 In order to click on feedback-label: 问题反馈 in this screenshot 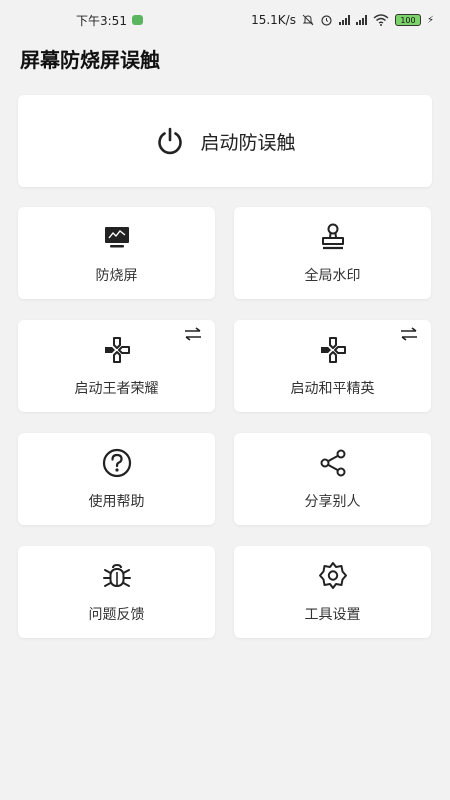, I will do `click(116, 615)`.